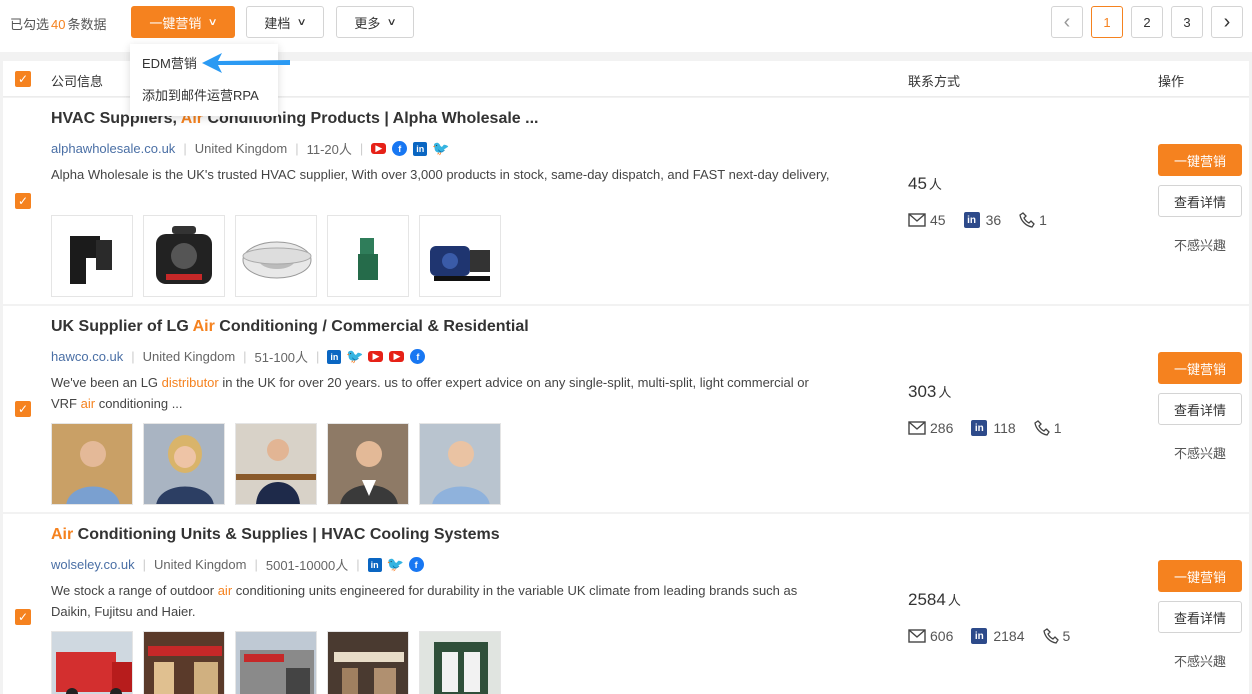 The width and height of the screenshot is (1252, 694). I want to click on contact-stats: 45 in 36 1, so click(986, 220).